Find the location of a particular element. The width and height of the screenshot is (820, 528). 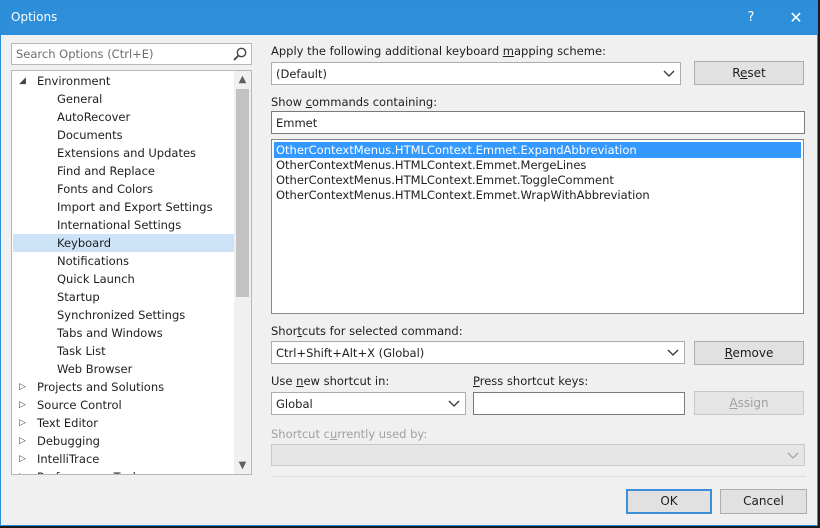

tree-scrollbar: ▲ ▼ is located at coordinates (242, 272).